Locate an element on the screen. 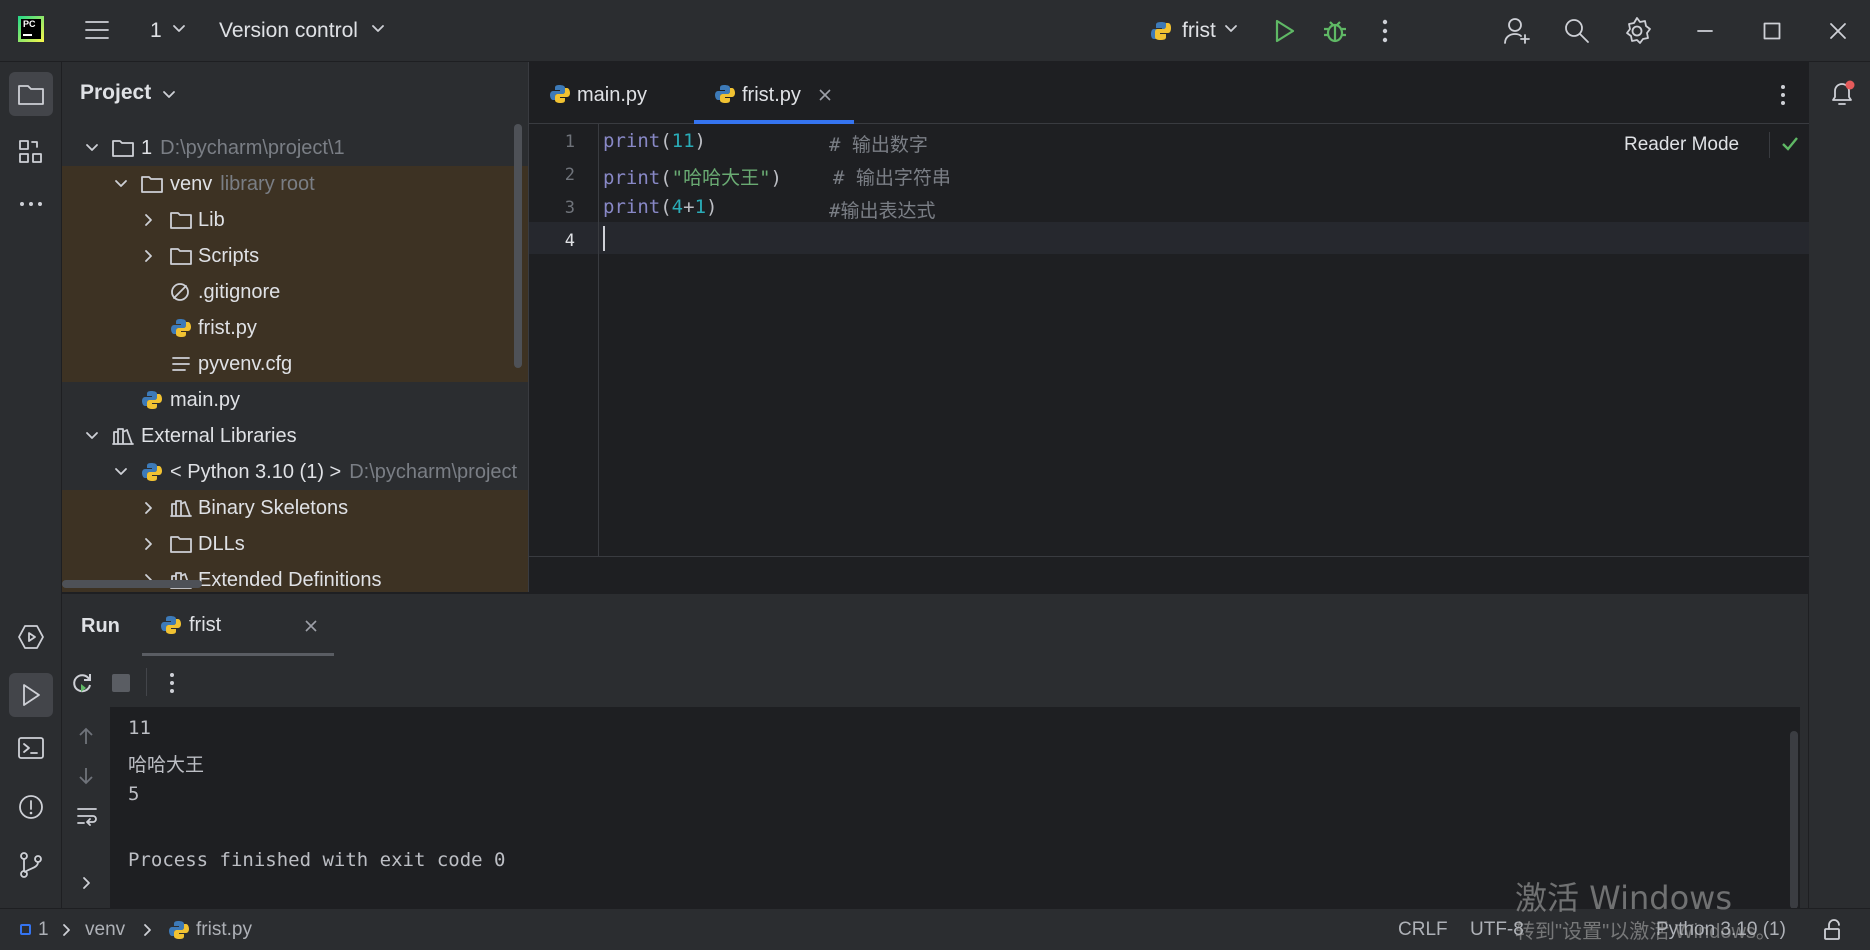  code-number: 4 is located at coordinates (677, 207).